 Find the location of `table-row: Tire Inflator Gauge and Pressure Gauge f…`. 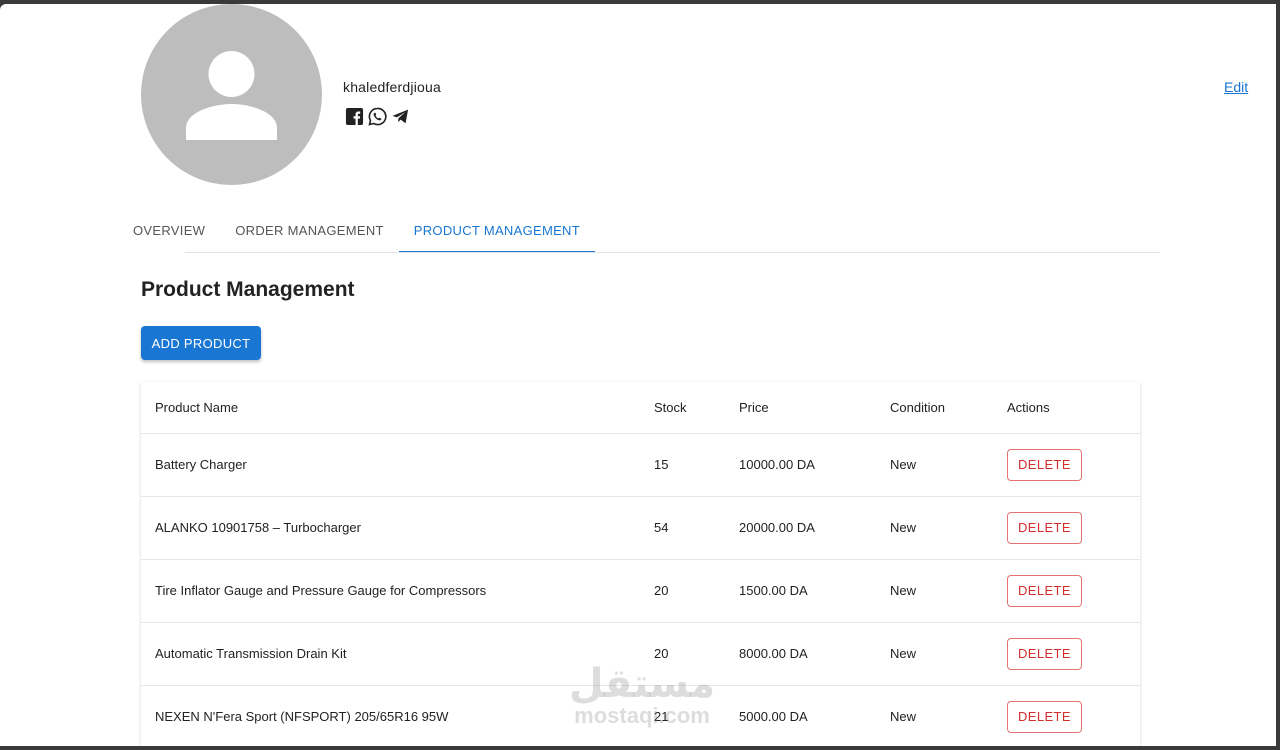

table-row: Tire Inflator Gauge and Pressure Gauge f… is located at coordinates (640, 591).